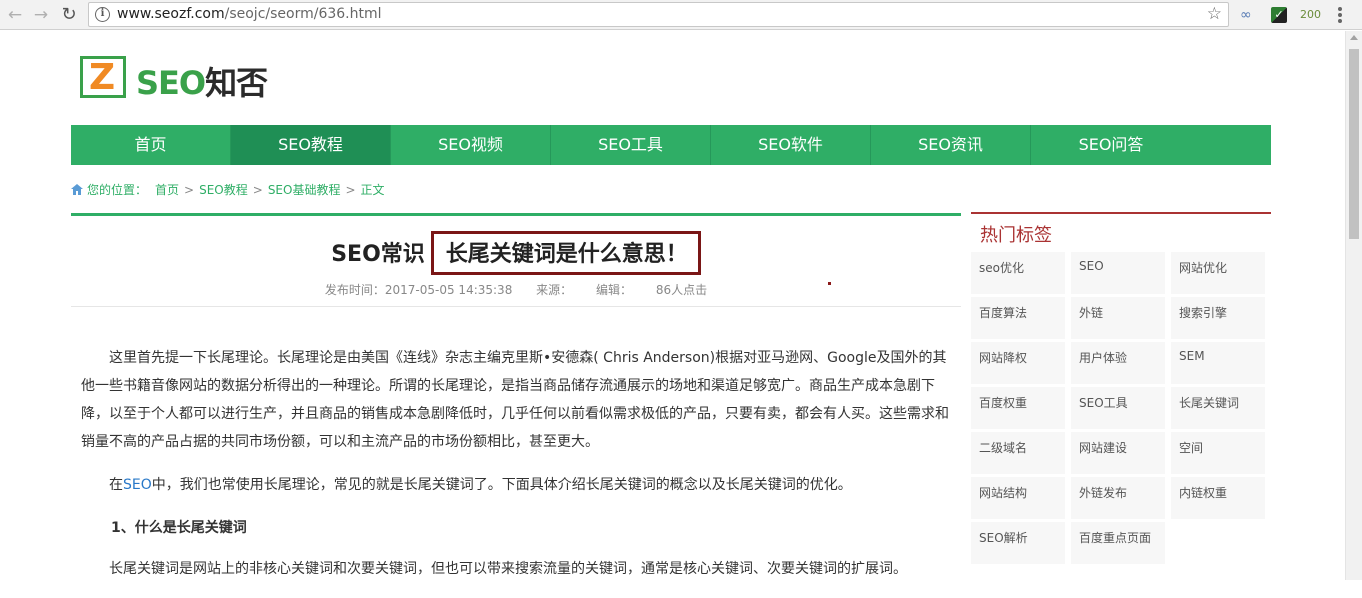  I want to click on nav-item-home: 首页, so click(151, 145).